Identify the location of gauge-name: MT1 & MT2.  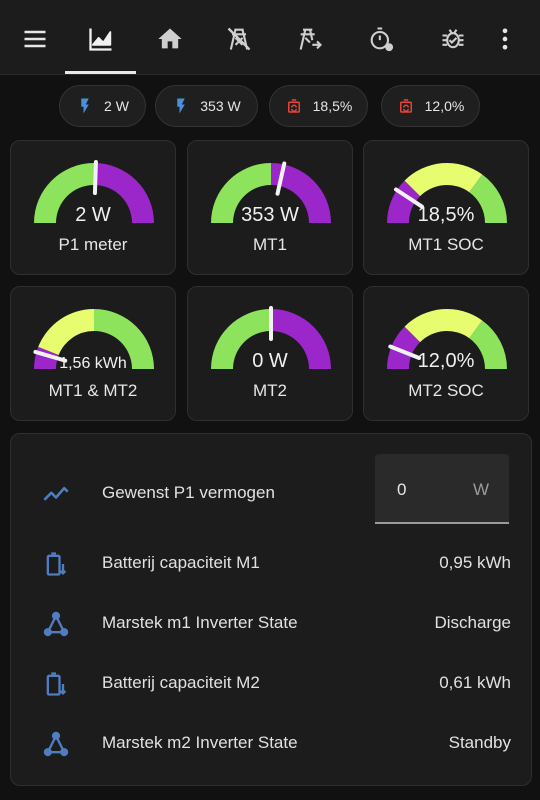
(93, 390).